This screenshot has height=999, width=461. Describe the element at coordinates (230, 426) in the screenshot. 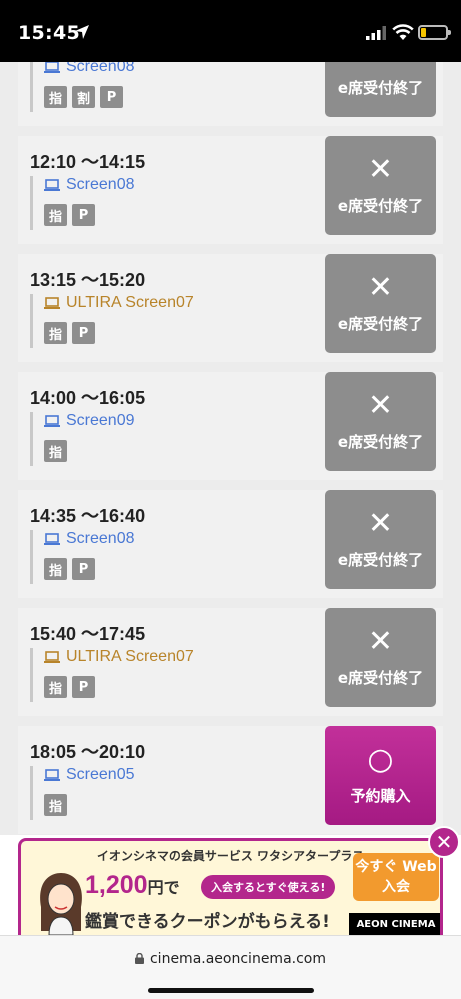

I see `showtime-card: 14:00 〜16:05 Screen09 指 ✕ e席受付終了` at that location.